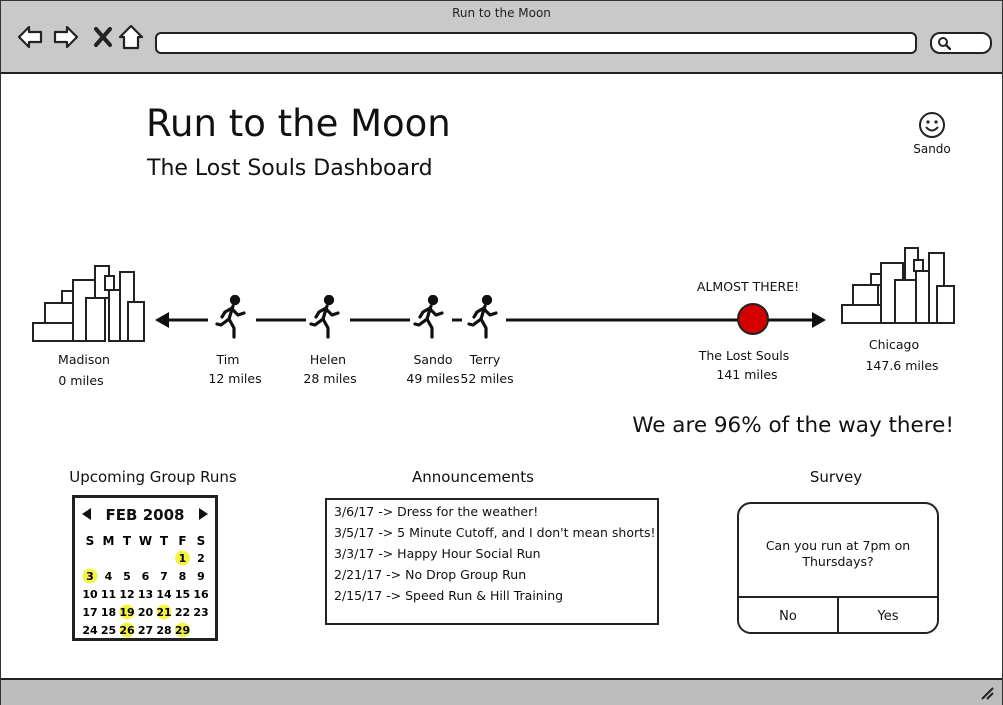 The height and width of the screenshot is (705, 1003). What do you see at coordinates (789, 614) in the screenshot?
I see `survey-no-button: No` at bounding box center [789, 614].